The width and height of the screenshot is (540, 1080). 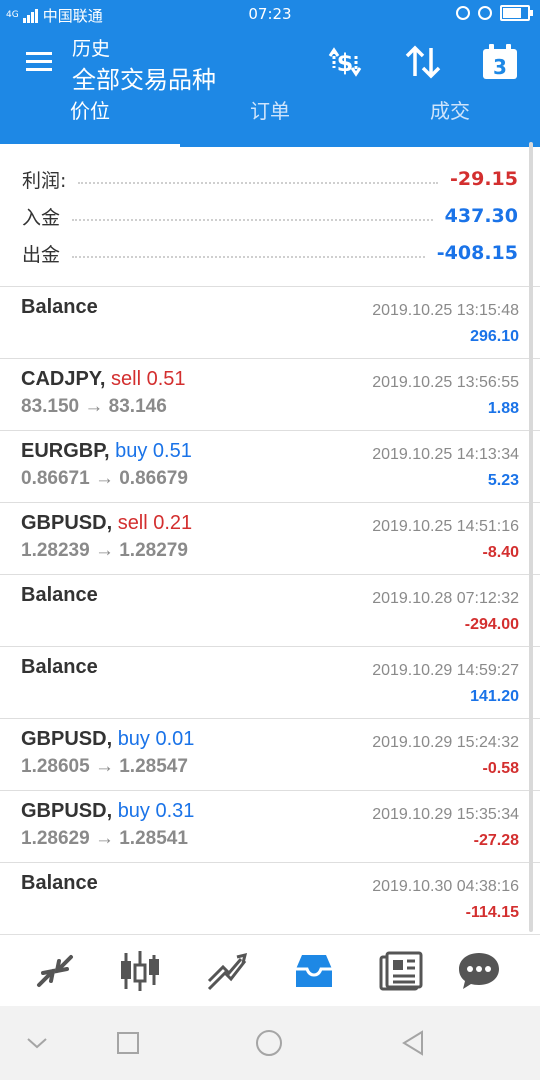 I want to click on tab-orders: 订单, so click(x=270, y=122).